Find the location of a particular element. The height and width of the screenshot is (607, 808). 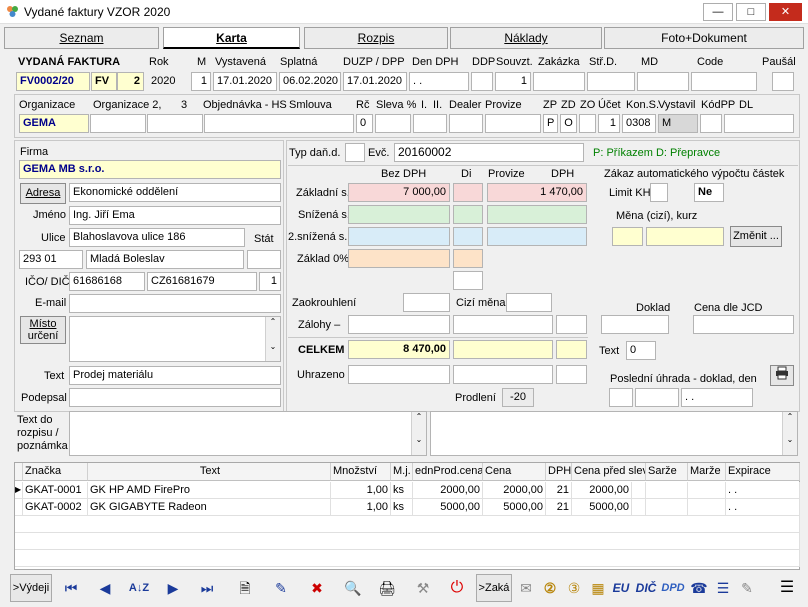

misto-urceni-field is located at coordinates (175, 339).